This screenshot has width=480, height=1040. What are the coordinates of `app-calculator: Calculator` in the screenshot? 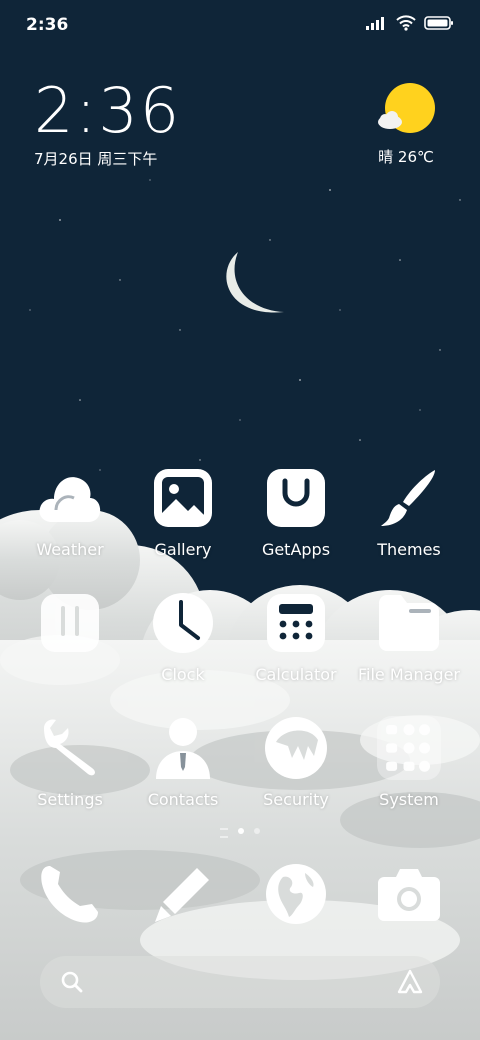 It's located at (296, 637).